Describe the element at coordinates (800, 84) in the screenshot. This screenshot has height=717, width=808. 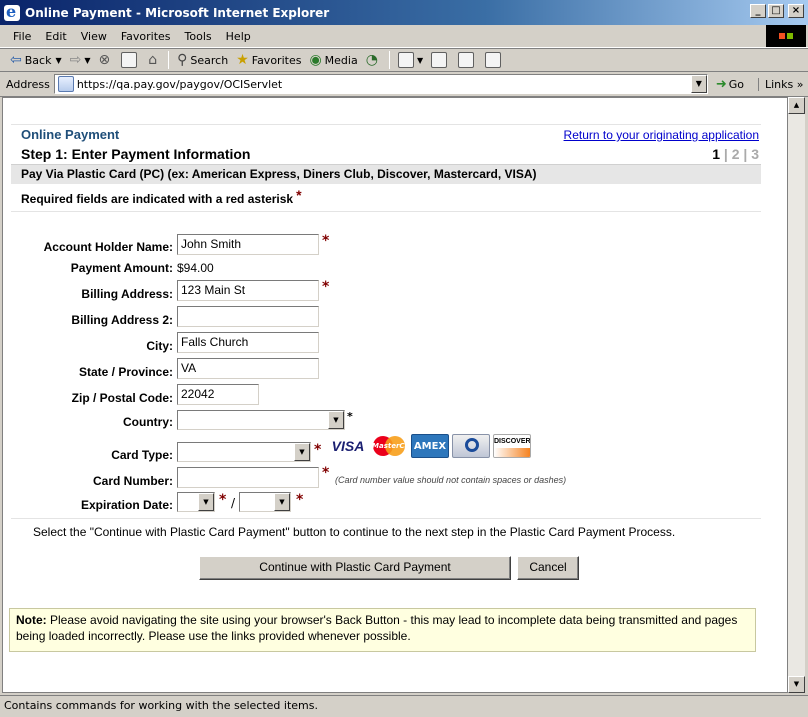
I see `links-chevron-icon: »` at that location.